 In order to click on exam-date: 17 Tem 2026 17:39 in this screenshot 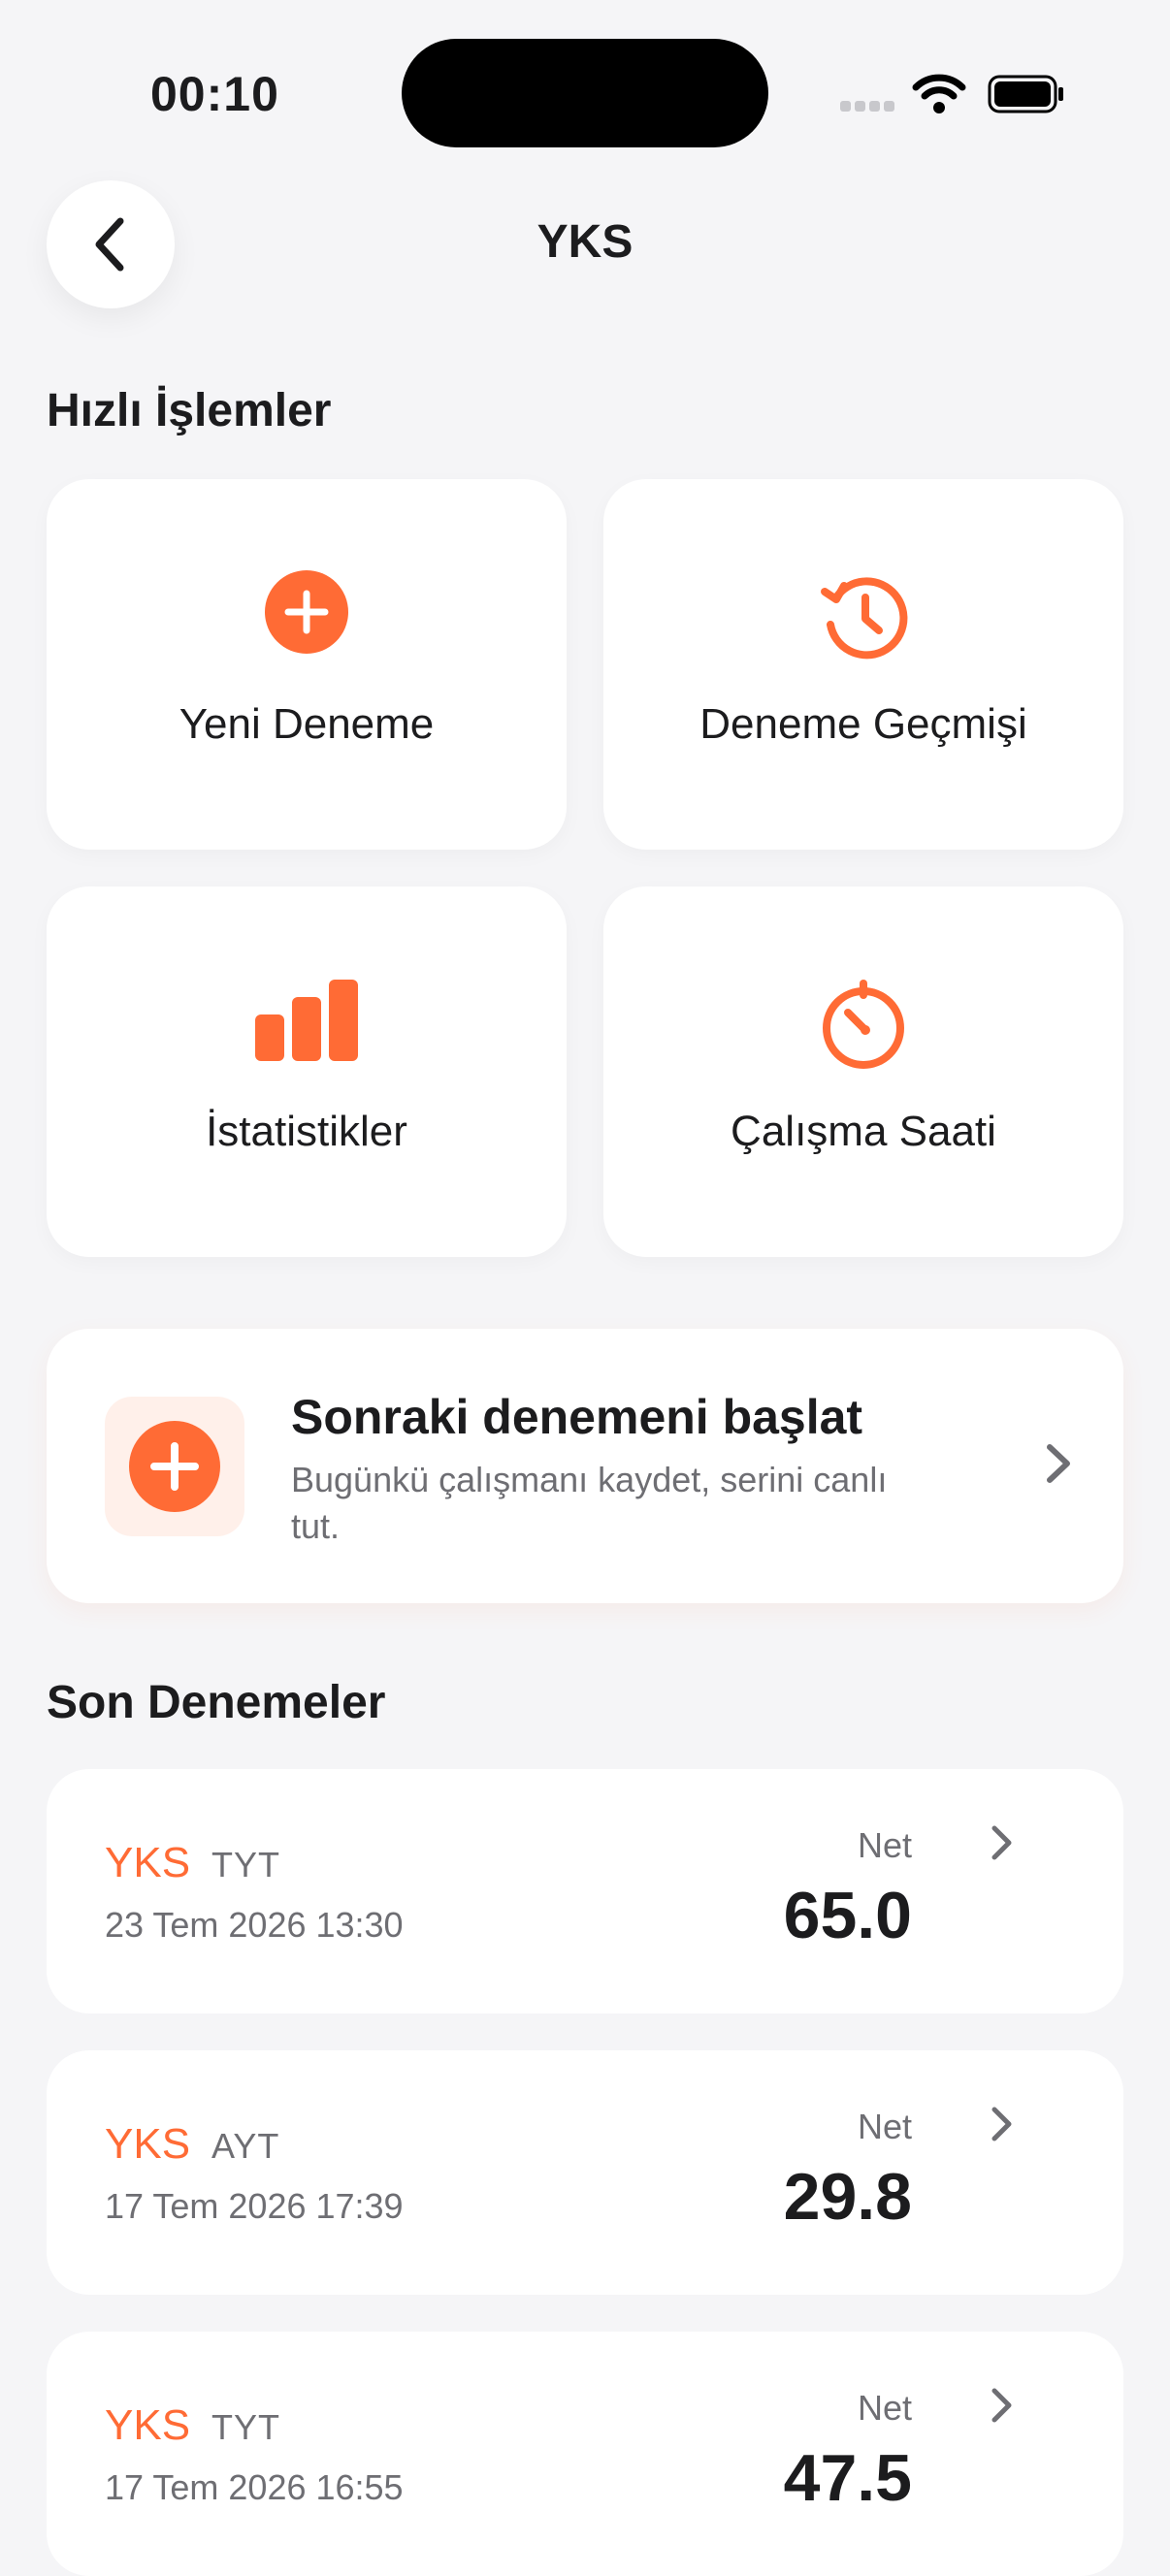, I will do `click(254, 2206)`.